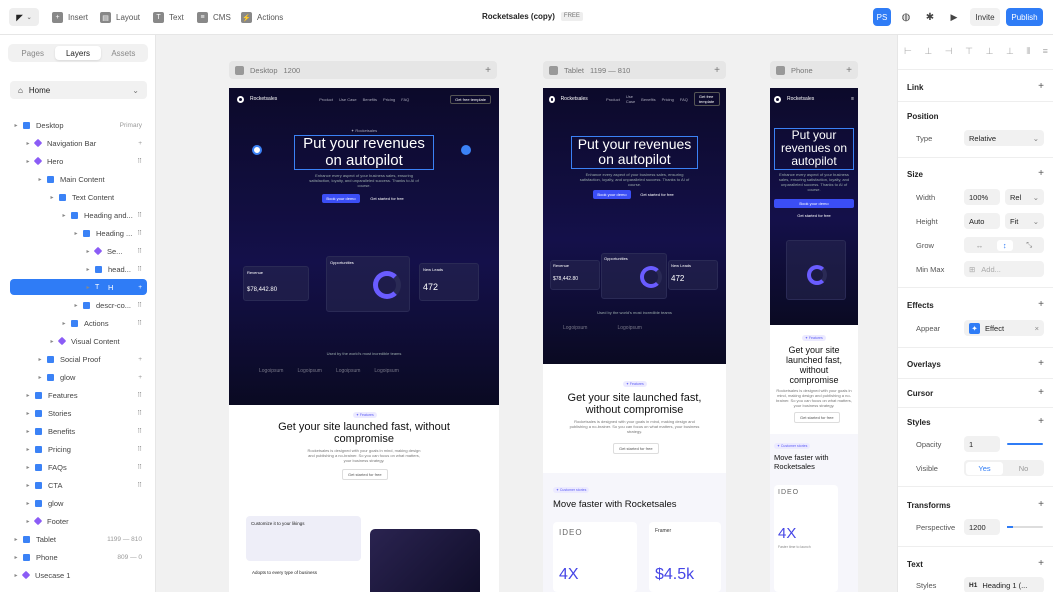  I want to click on cms-button: ≡ CMS, so click(214, 17).